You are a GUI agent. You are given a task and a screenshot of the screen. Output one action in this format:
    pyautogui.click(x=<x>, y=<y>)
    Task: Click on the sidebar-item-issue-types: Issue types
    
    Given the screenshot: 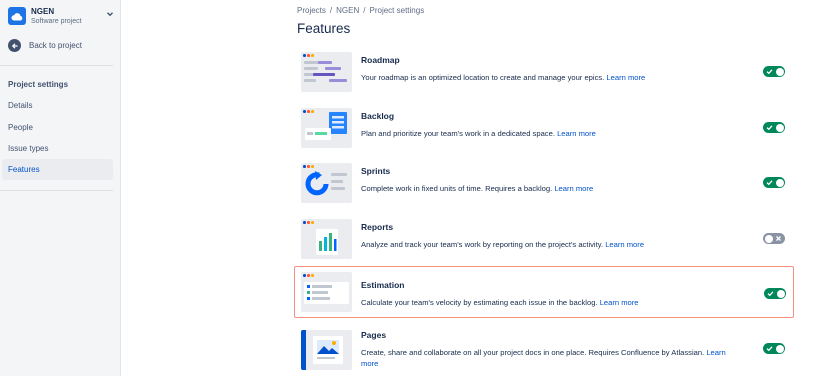 What is the action you would take?
    pyautogui.click(x=57, y=148)
    